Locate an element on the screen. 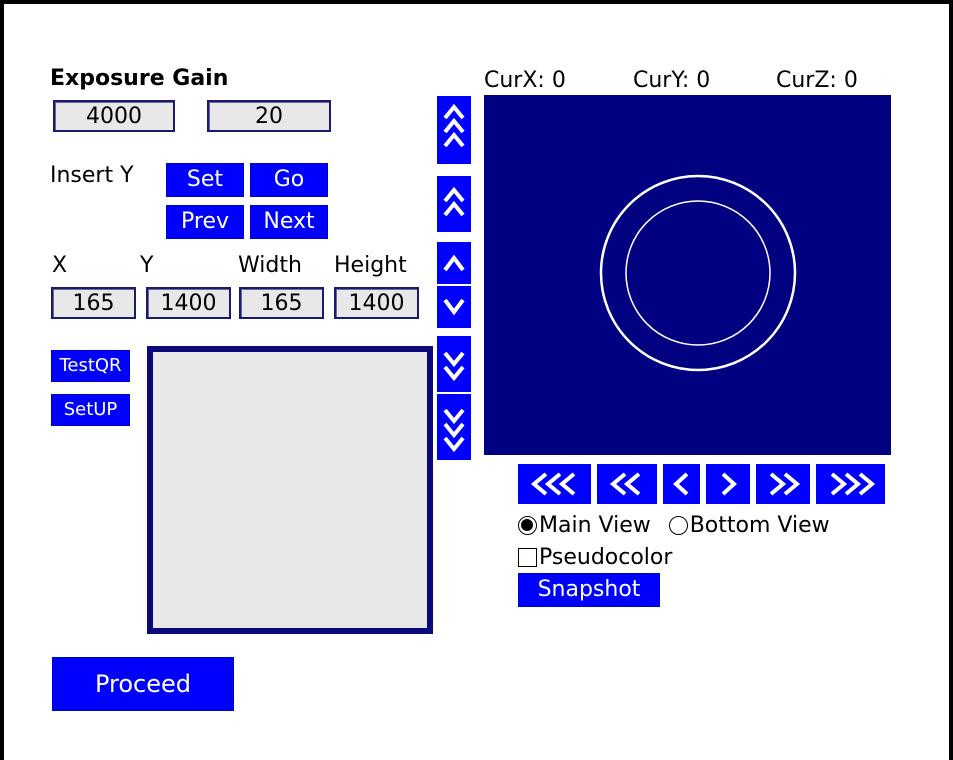  height-field is located at coordinates (376, 303).